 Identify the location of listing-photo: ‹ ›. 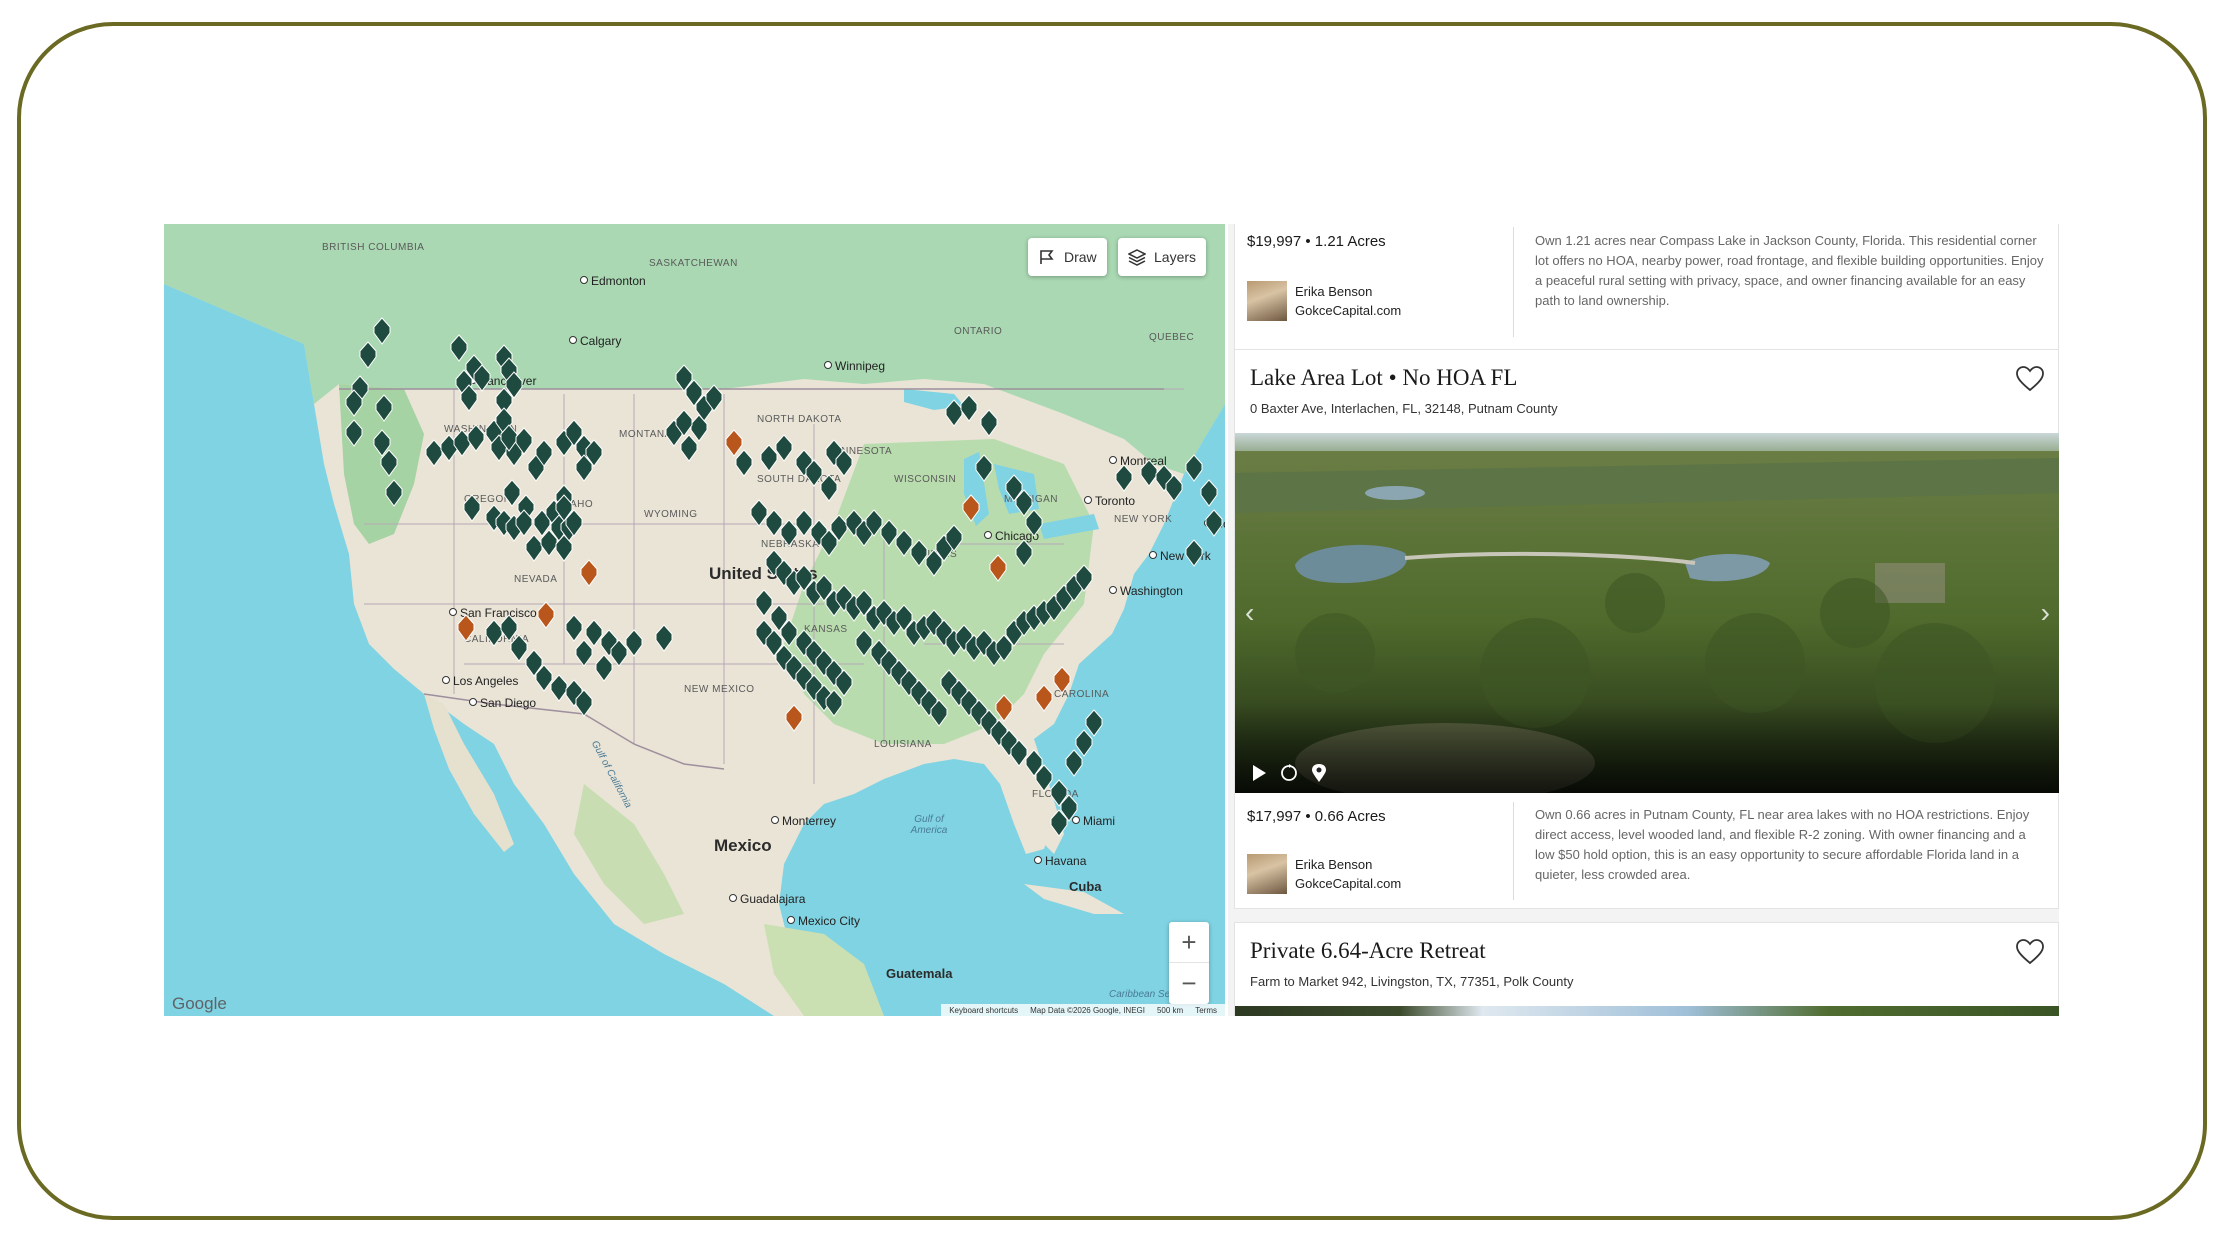
(1647, 613).